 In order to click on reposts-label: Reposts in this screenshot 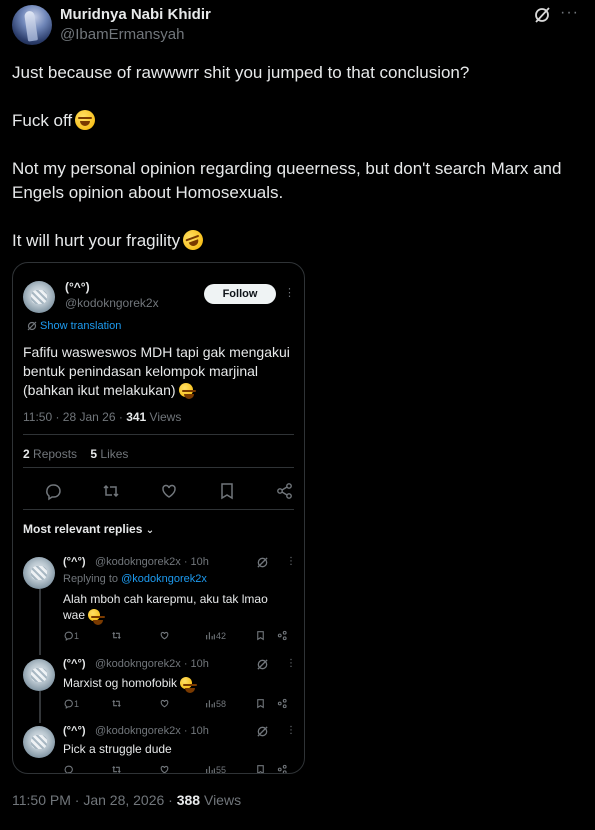, I will do `click(53, 454)`.